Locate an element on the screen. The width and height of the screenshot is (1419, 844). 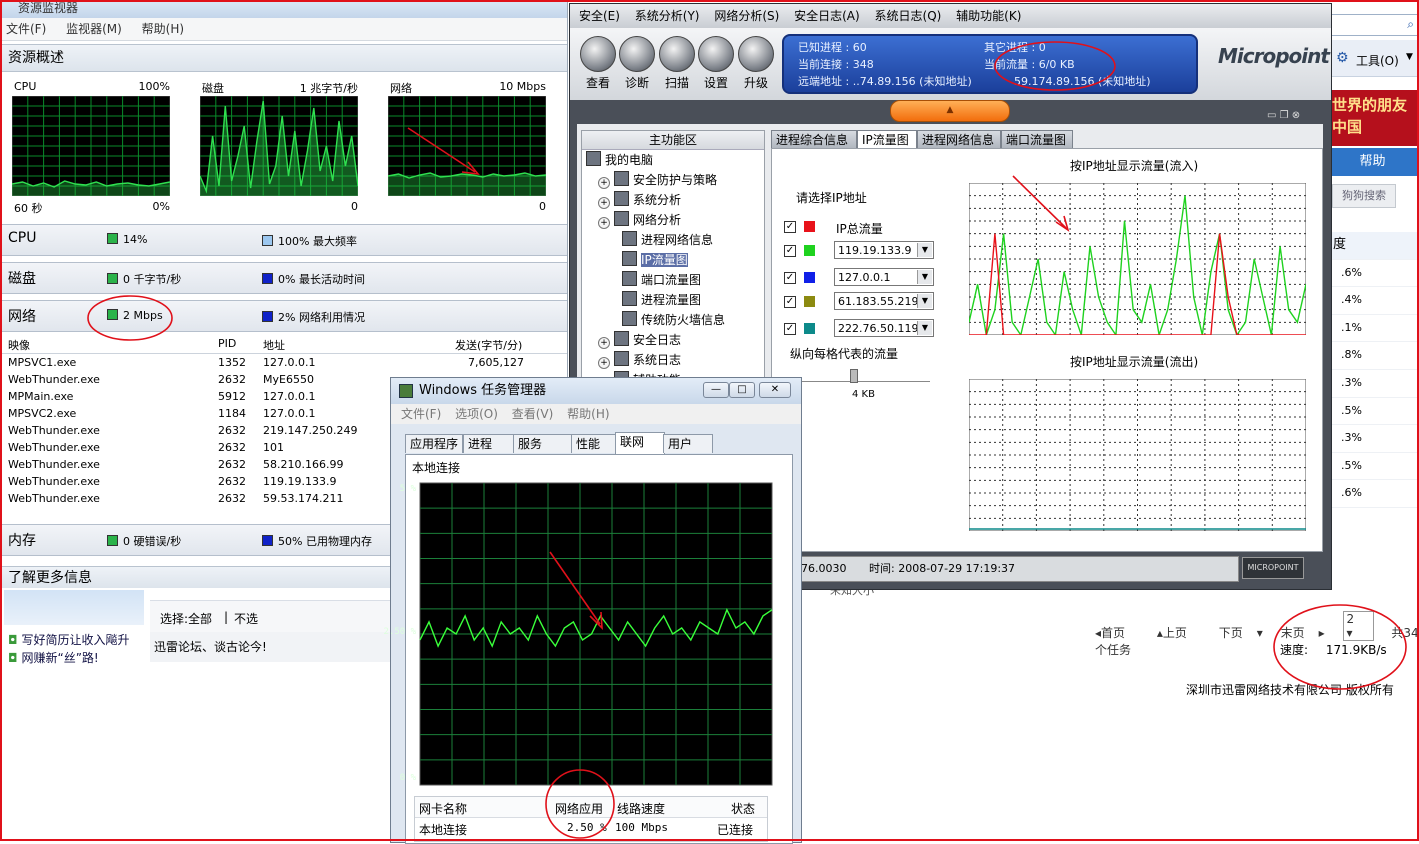
tab-networking: 联网 is located at coordinates (640, 443).